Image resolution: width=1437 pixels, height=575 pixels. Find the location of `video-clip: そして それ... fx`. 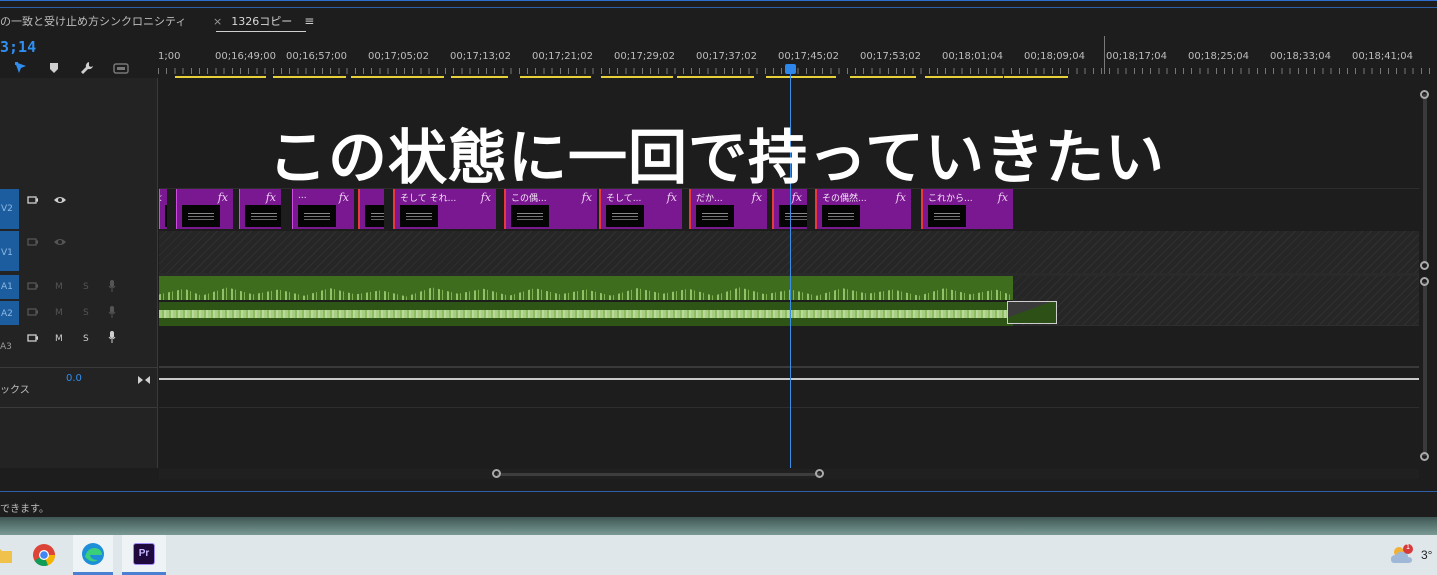

video-clip: そして それ... fx is located at coordinates (444, 209).